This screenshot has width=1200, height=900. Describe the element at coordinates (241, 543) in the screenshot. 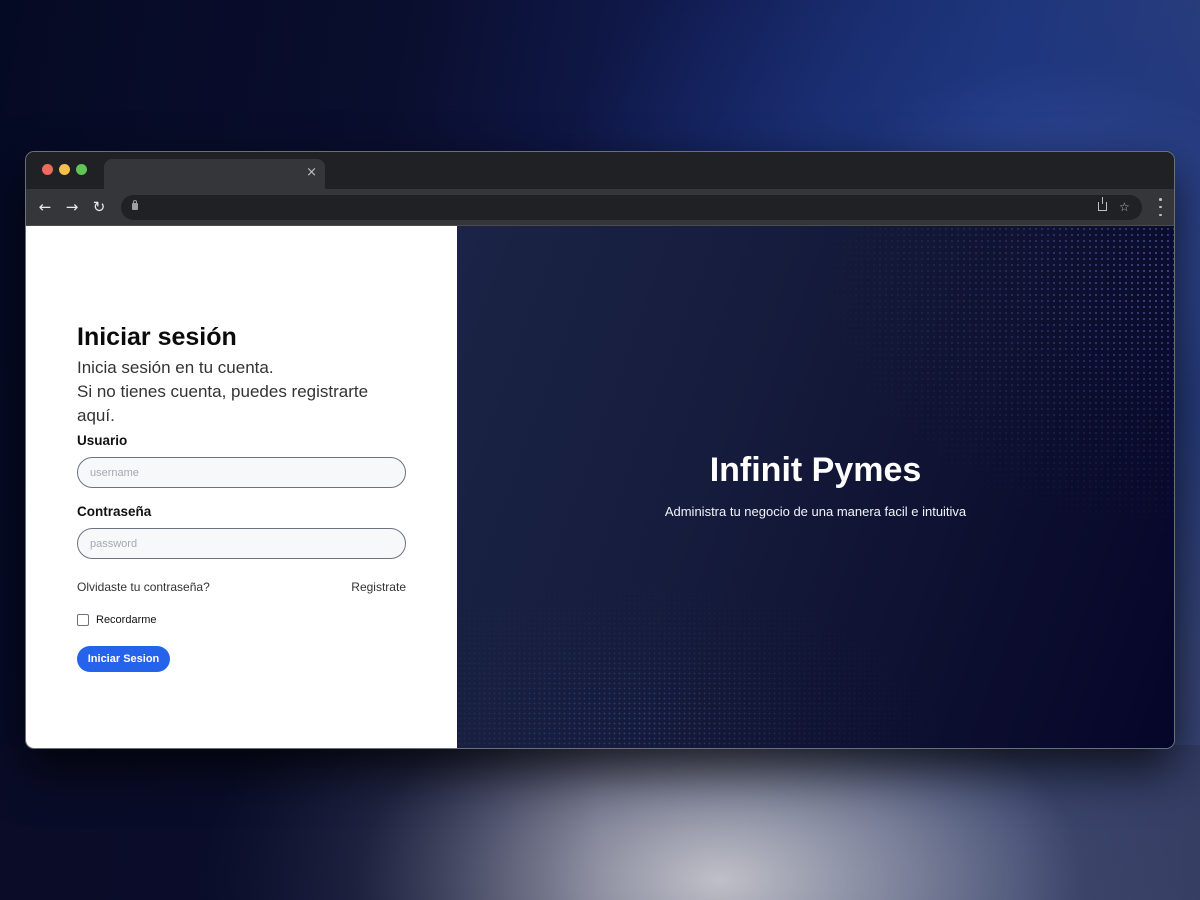

I see `password-input` at that location.